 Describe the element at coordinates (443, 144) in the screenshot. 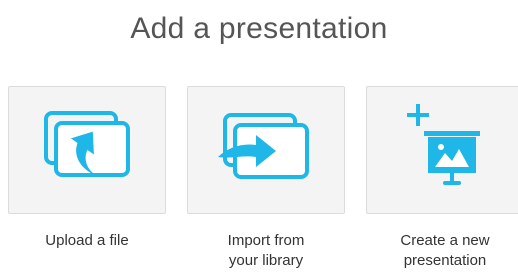

I see `create-presentation-icon` at that location.